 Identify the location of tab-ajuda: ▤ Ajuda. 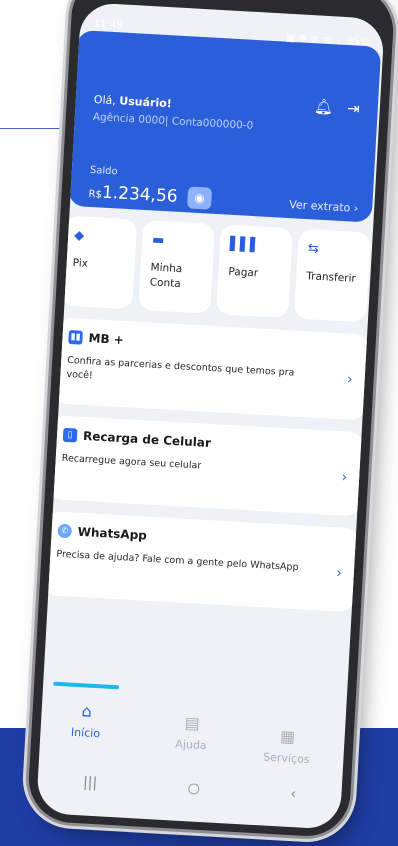
(192, 733).